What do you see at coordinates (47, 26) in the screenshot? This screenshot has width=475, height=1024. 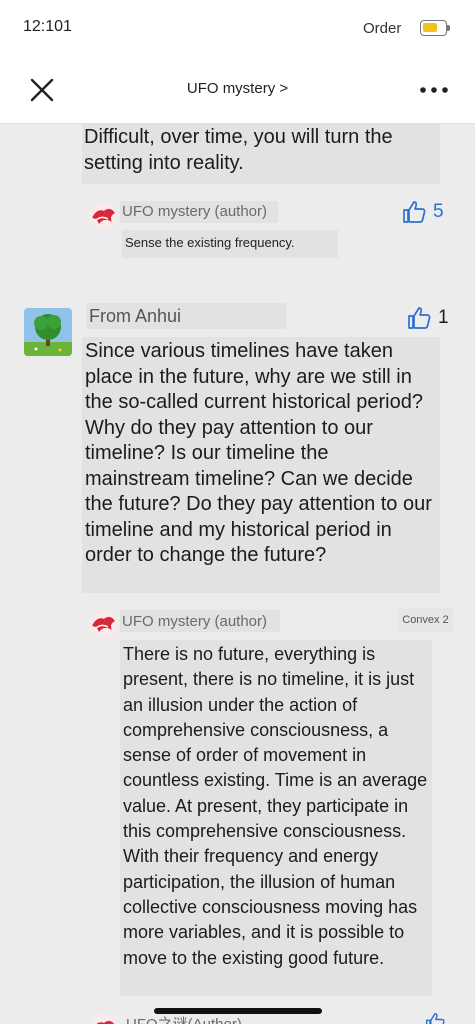 I see `status-time: 12:101` at bounding box center [47, 26].